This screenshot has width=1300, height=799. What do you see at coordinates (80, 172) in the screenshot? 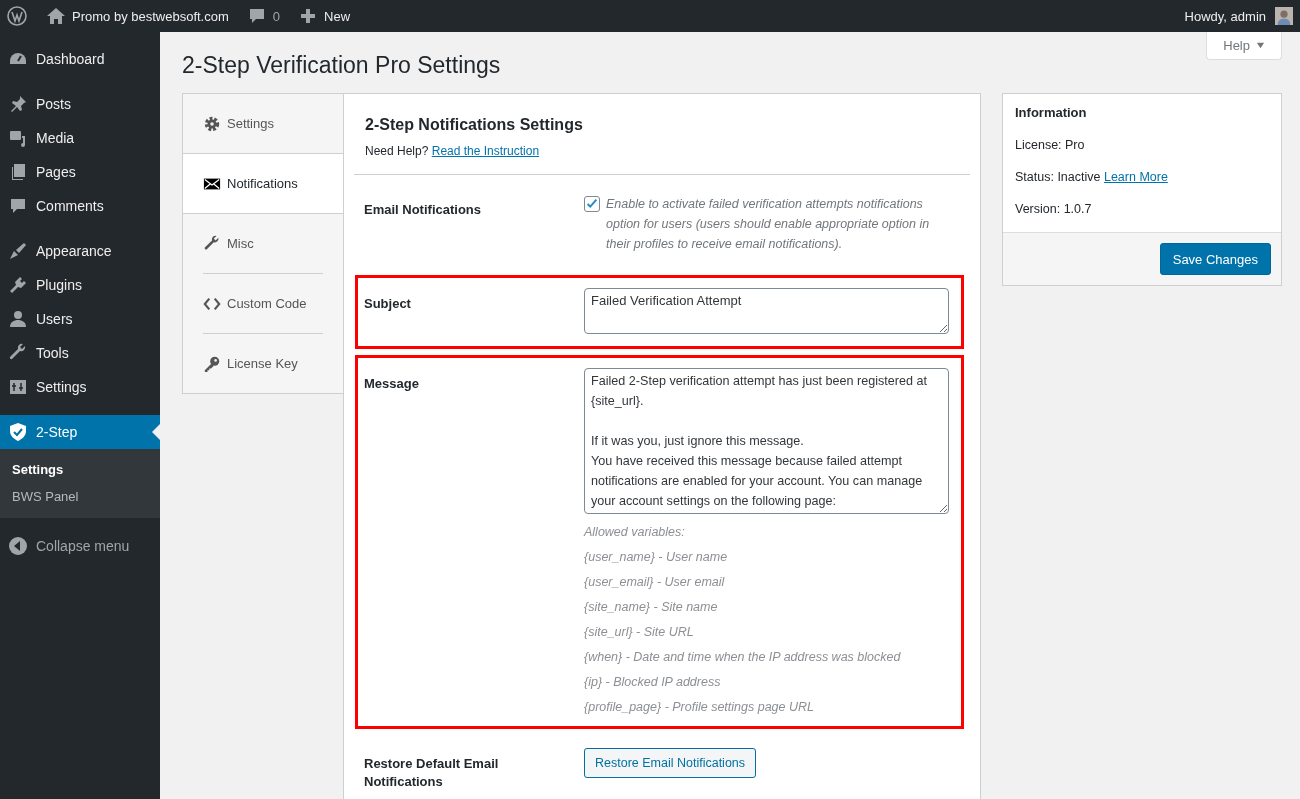
I see `menu-item: Pages` at bounding box center [80, 172].